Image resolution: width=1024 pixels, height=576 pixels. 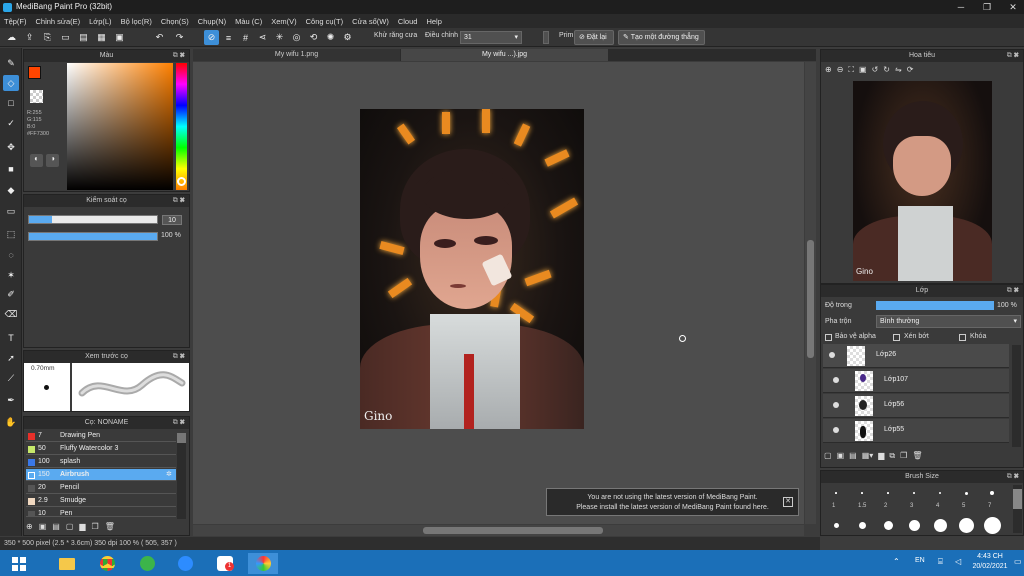 I want to click on chat-icon: ▤, so click(x=83, y=37).